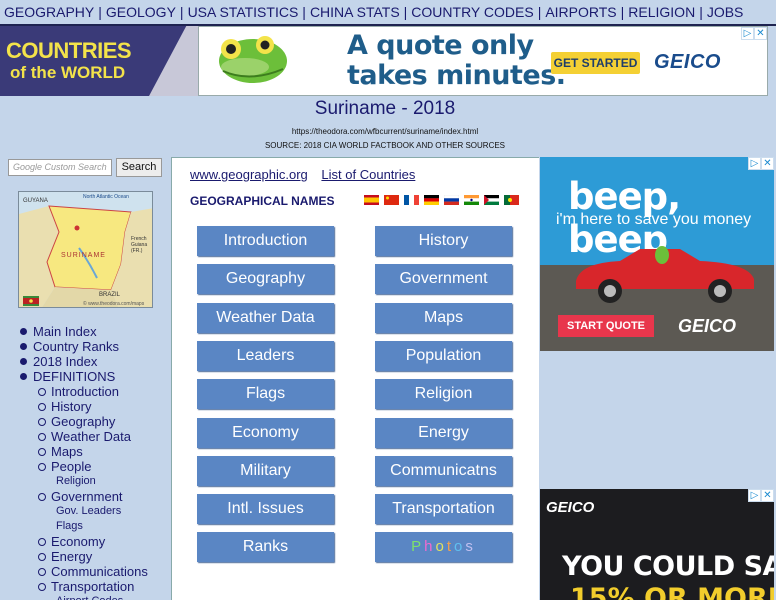 The height and width of the screenshot is (600, 776). What do you see at coordinates (265, 509) in the screenshot?
I see `intl-issues-button: Intl. Issues` at bounding box center [265, 509].